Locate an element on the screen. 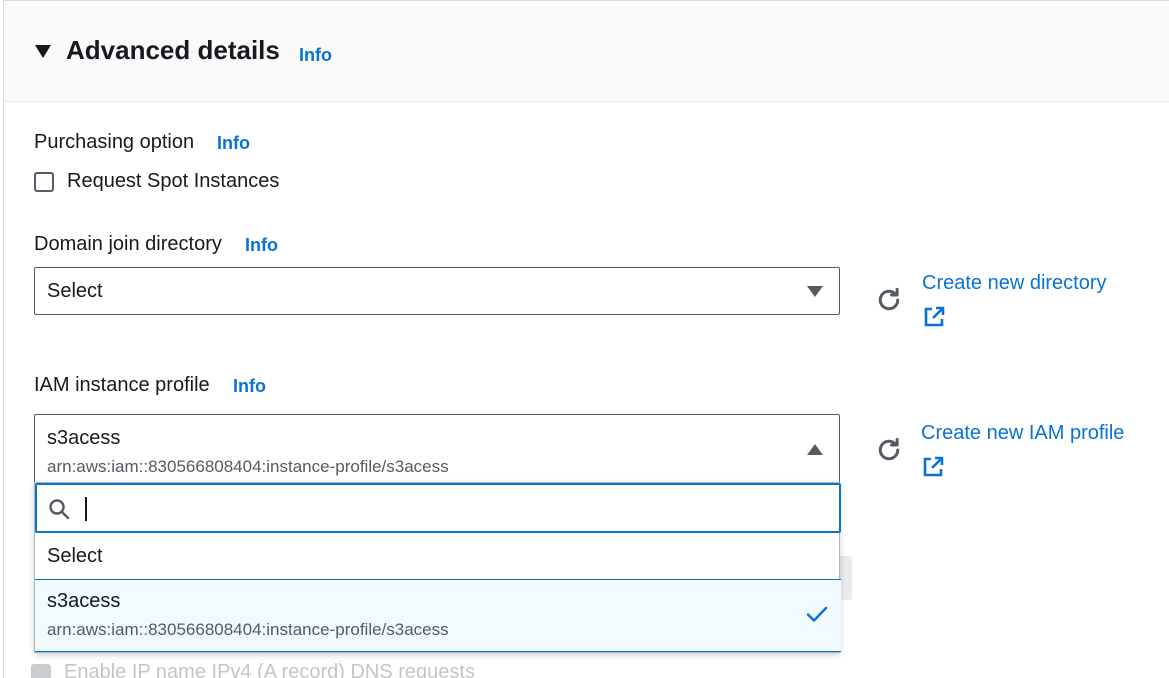 The height and width of the screenshot is (678, 1169). dropdown-option-label: Select is located at coordinates (75, 556).